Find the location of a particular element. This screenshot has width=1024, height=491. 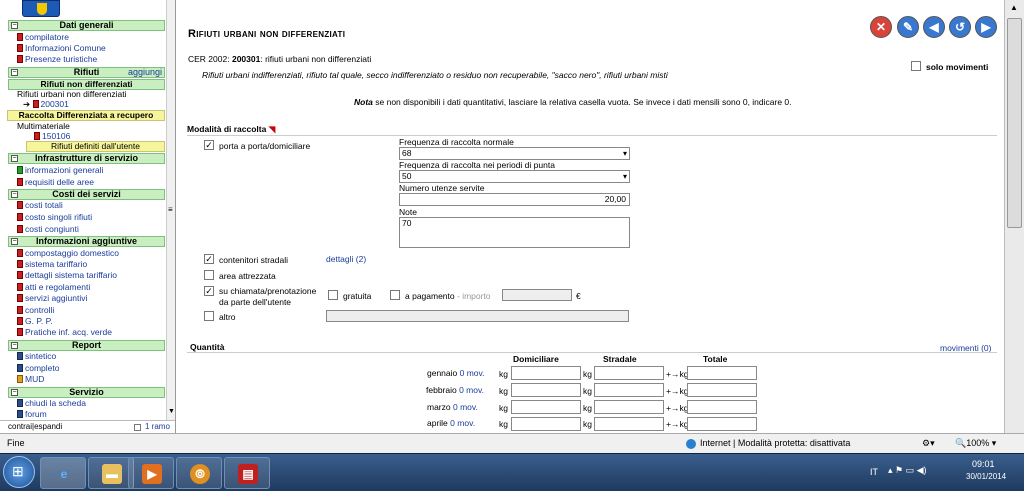

close-icon: ✕ is located at coordinates (881, 27).